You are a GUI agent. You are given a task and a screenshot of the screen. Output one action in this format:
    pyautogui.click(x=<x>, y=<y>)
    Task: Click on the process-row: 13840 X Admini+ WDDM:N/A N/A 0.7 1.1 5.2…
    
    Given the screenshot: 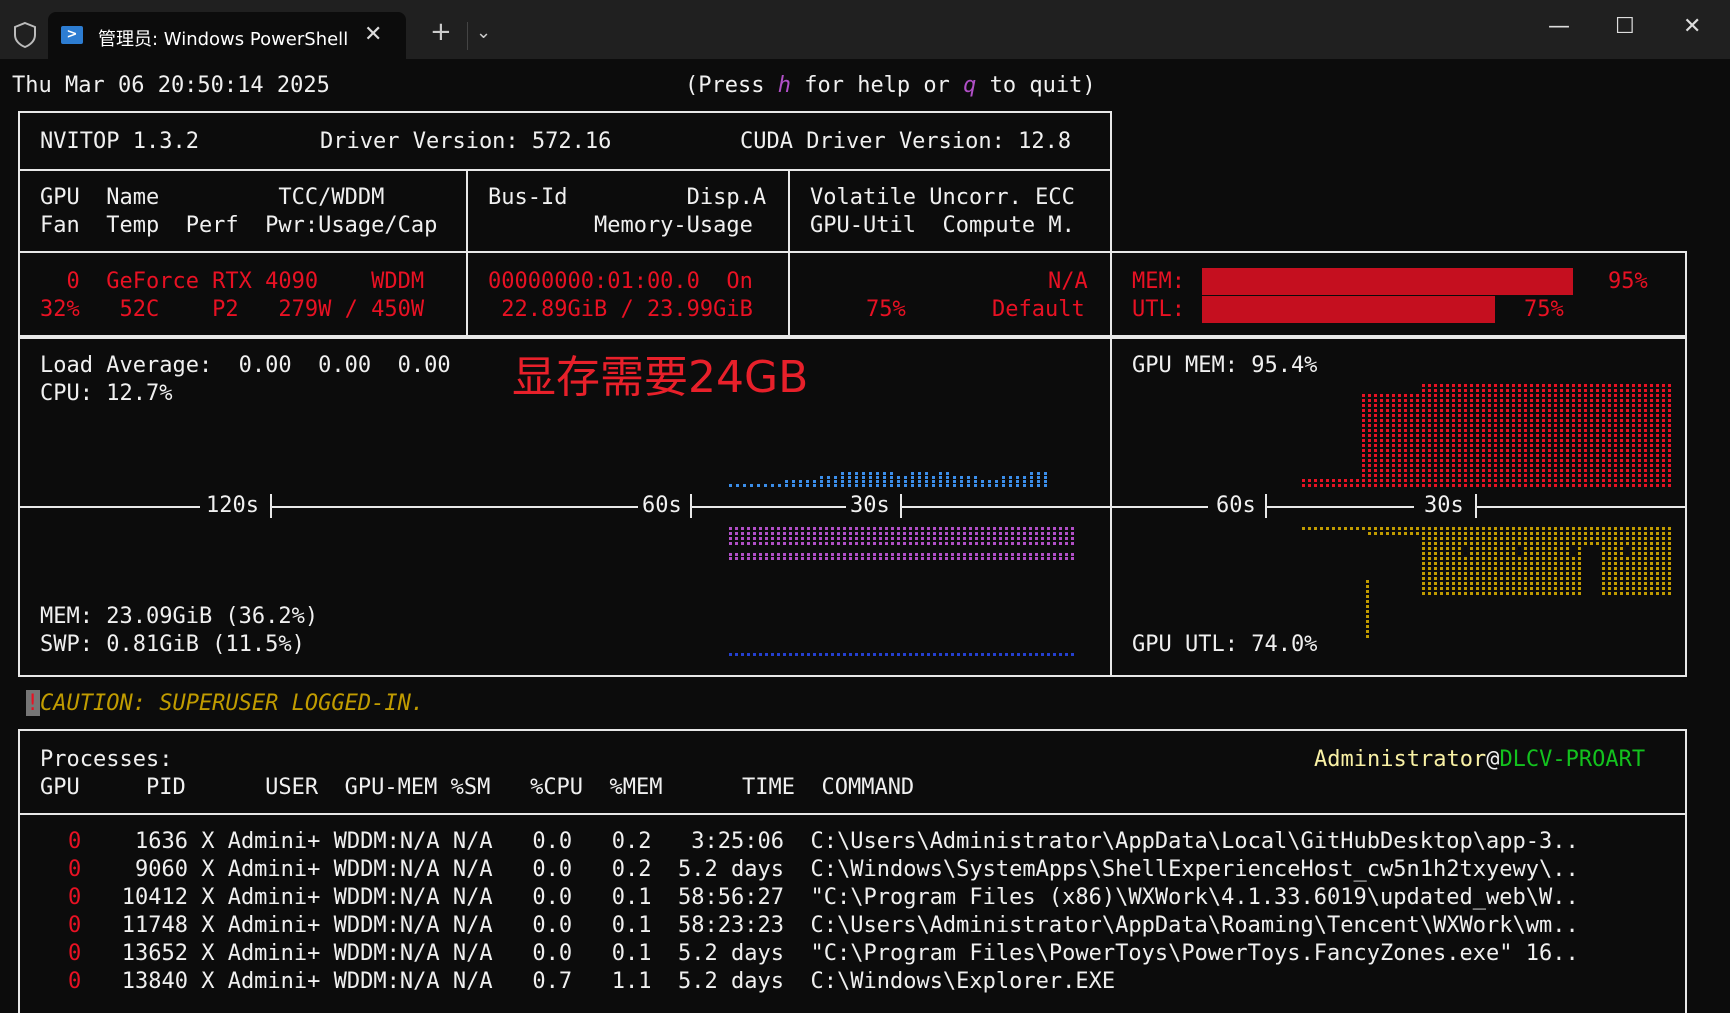 What is the action you would take?
    pyautogui.click(x=598, y=982)
    